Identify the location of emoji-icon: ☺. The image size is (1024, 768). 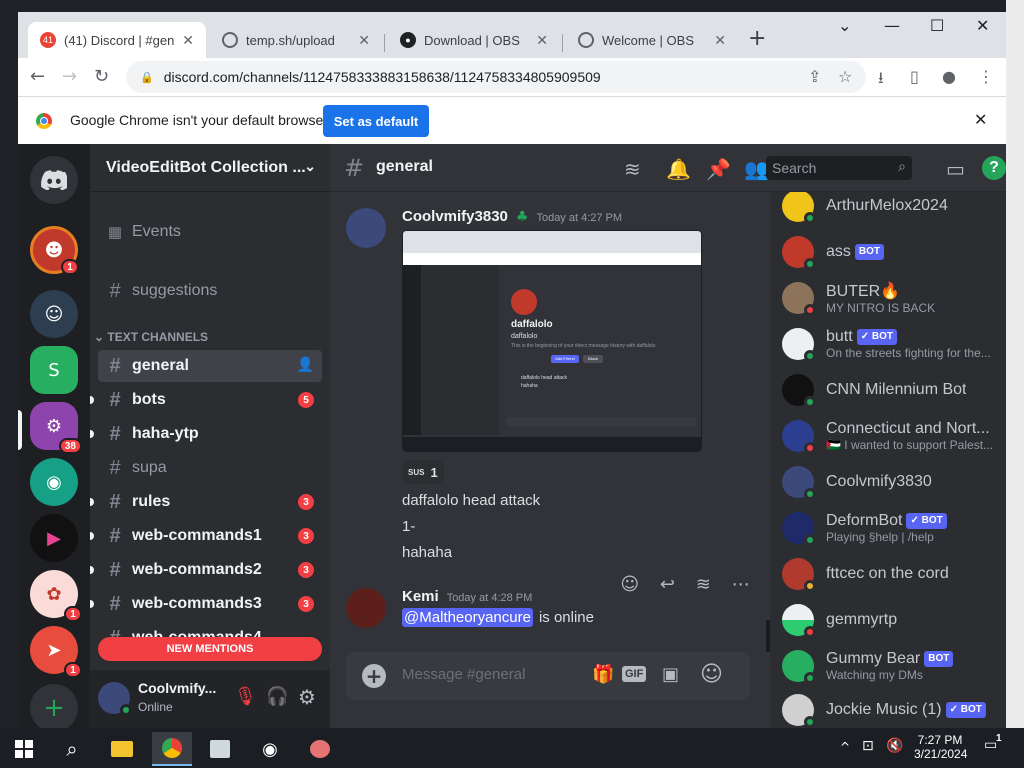
(711, 674).